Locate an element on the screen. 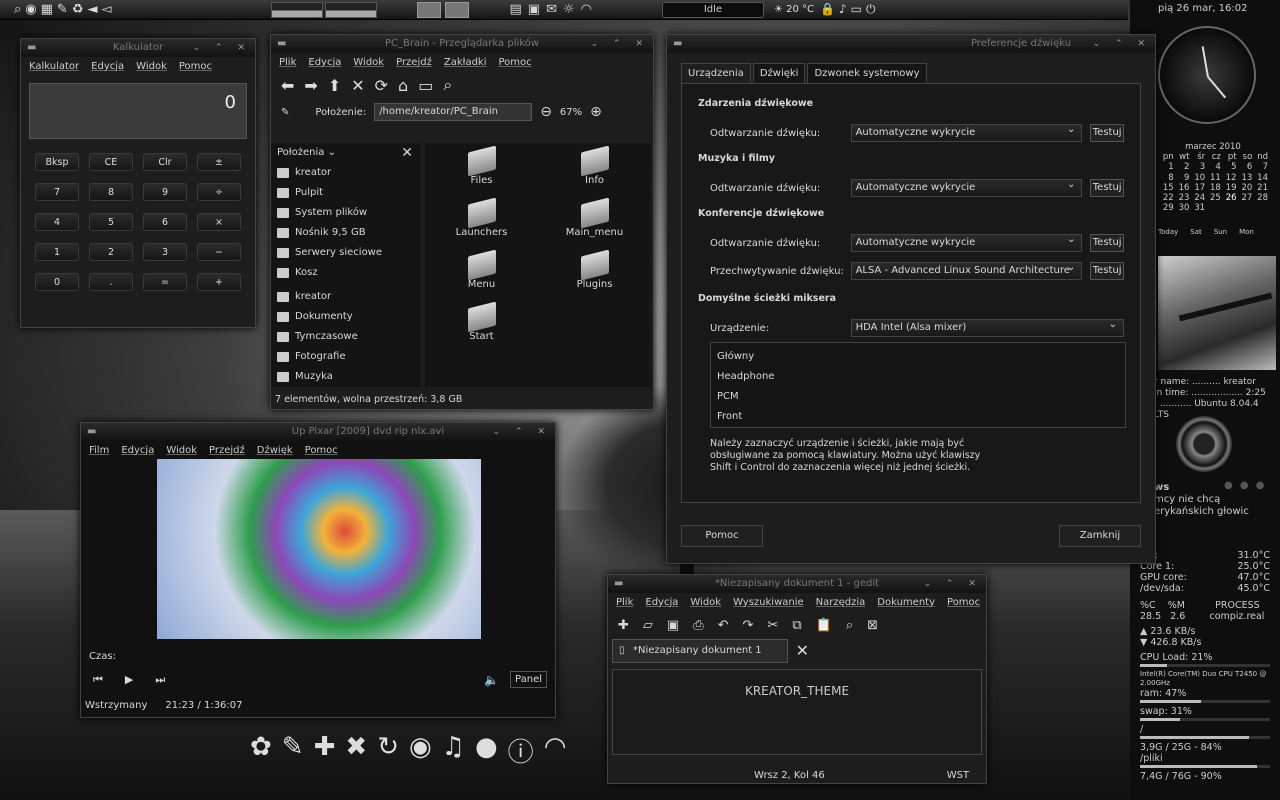 This screenshot has height=800, width=1280. track-item: Front is located at coordinates (918, 417).